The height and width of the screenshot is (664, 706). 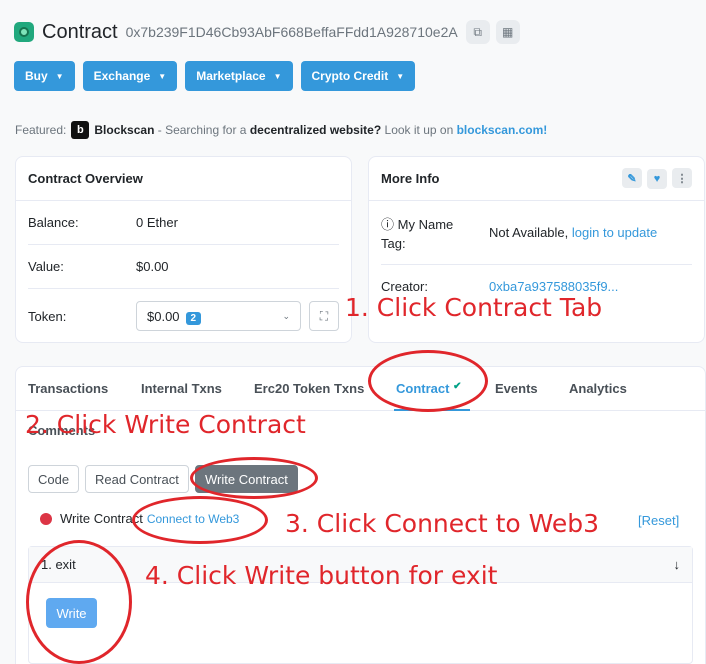 I want to click on contract-overview-title: Contract Overview, so click(x=183, y=179).